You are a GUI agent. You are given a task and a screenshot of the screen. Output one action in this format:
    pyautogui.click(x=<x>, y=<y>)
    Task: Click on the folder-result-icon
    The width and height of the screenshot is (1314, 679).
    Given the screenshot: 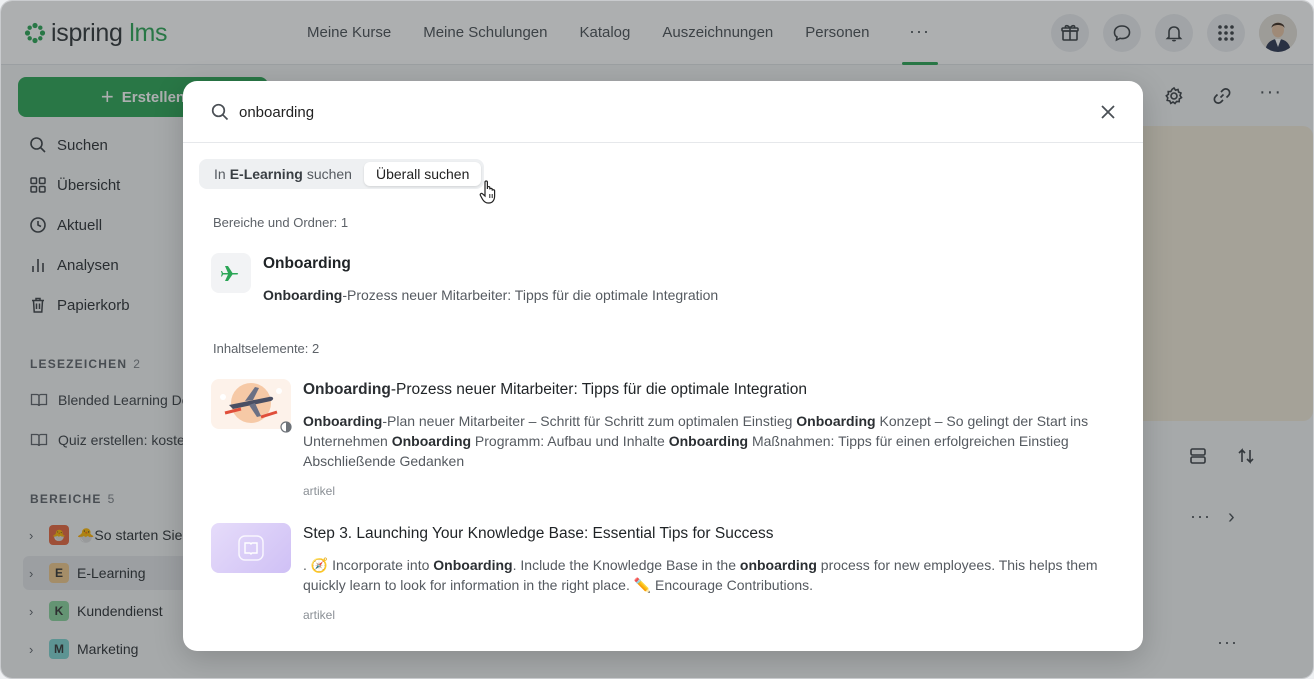 What is the action you would take?
    pyautogui.click(x=231, y=273)
    